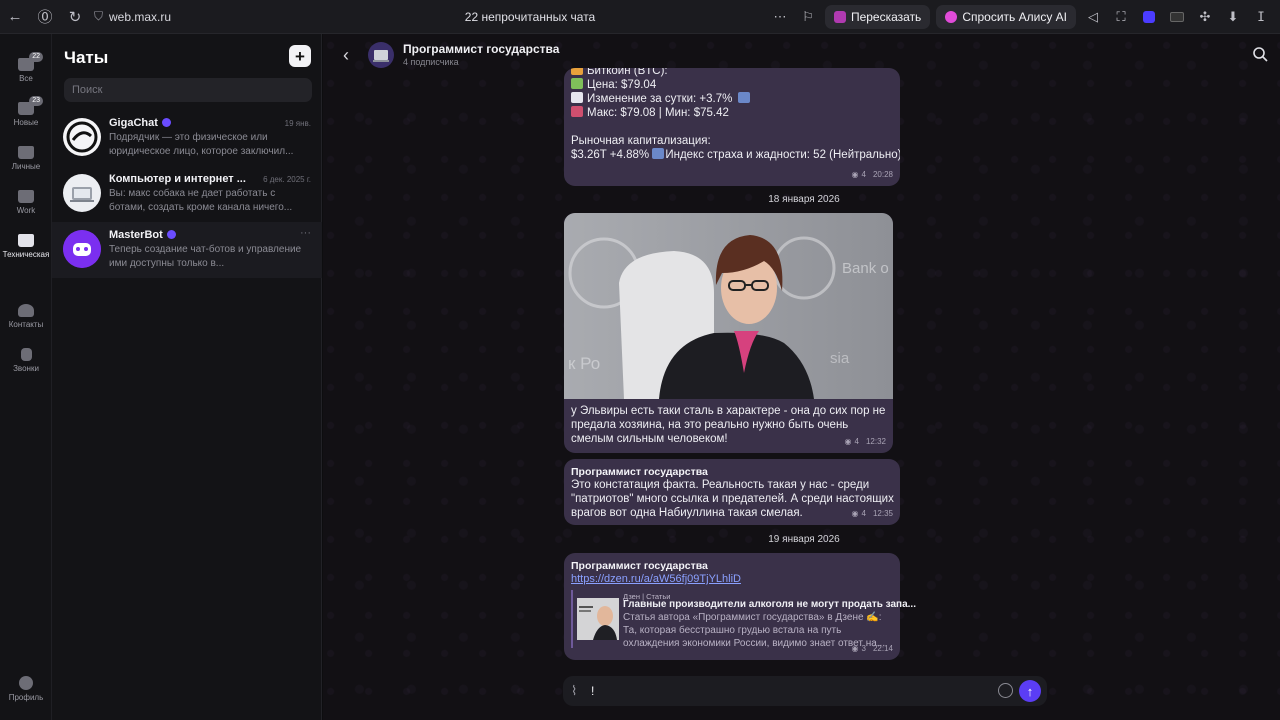 This screenshot has height=720, width=1280. I want to click on chat-bubble-icon: 22, so click(30, 61).